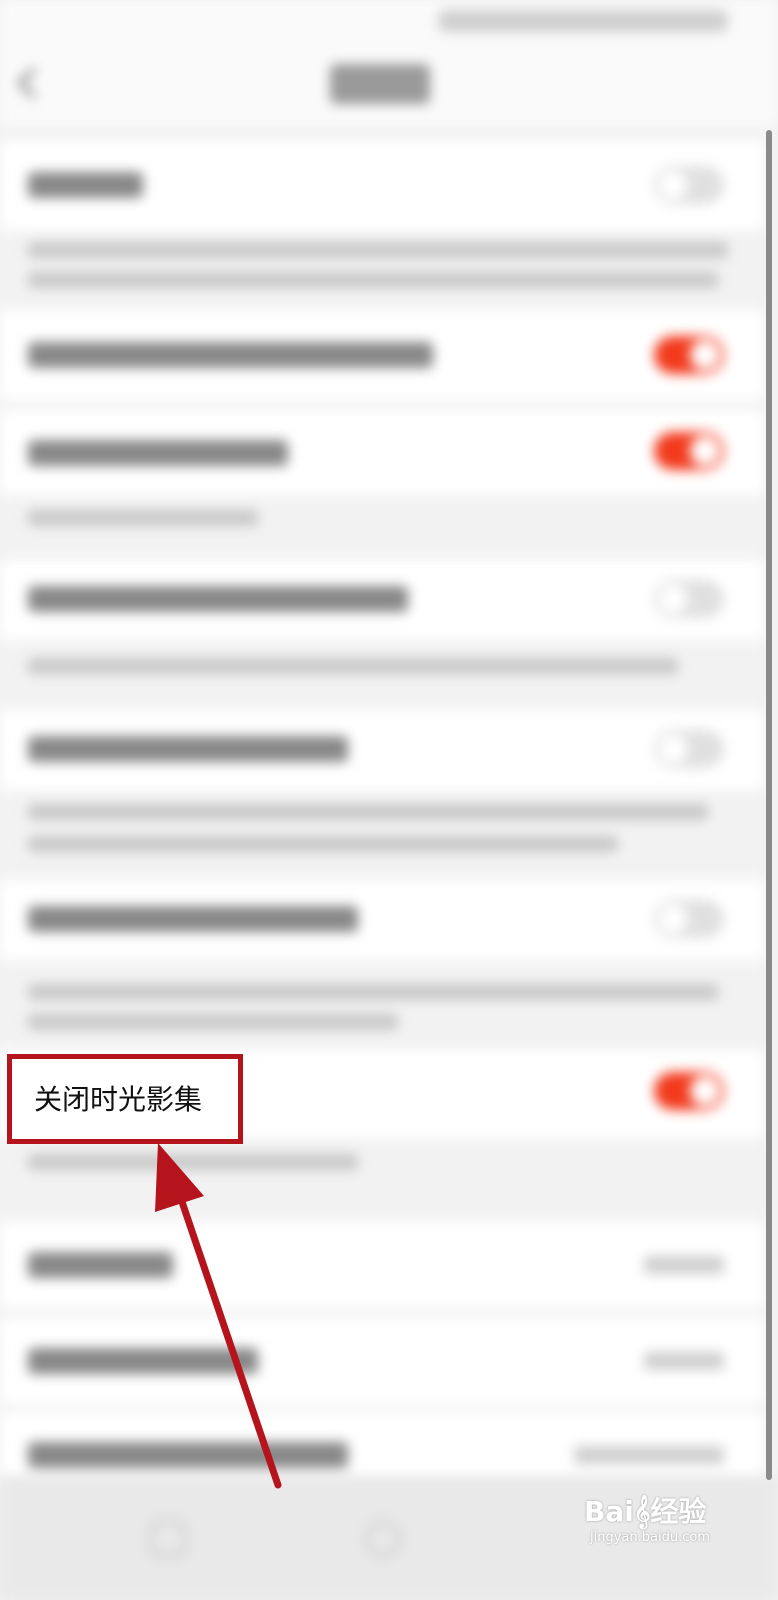  Describe the element at coordinates (645, 1511) in the screenshot. I see `watermark-brand: Bai𝄞经验` at that location.